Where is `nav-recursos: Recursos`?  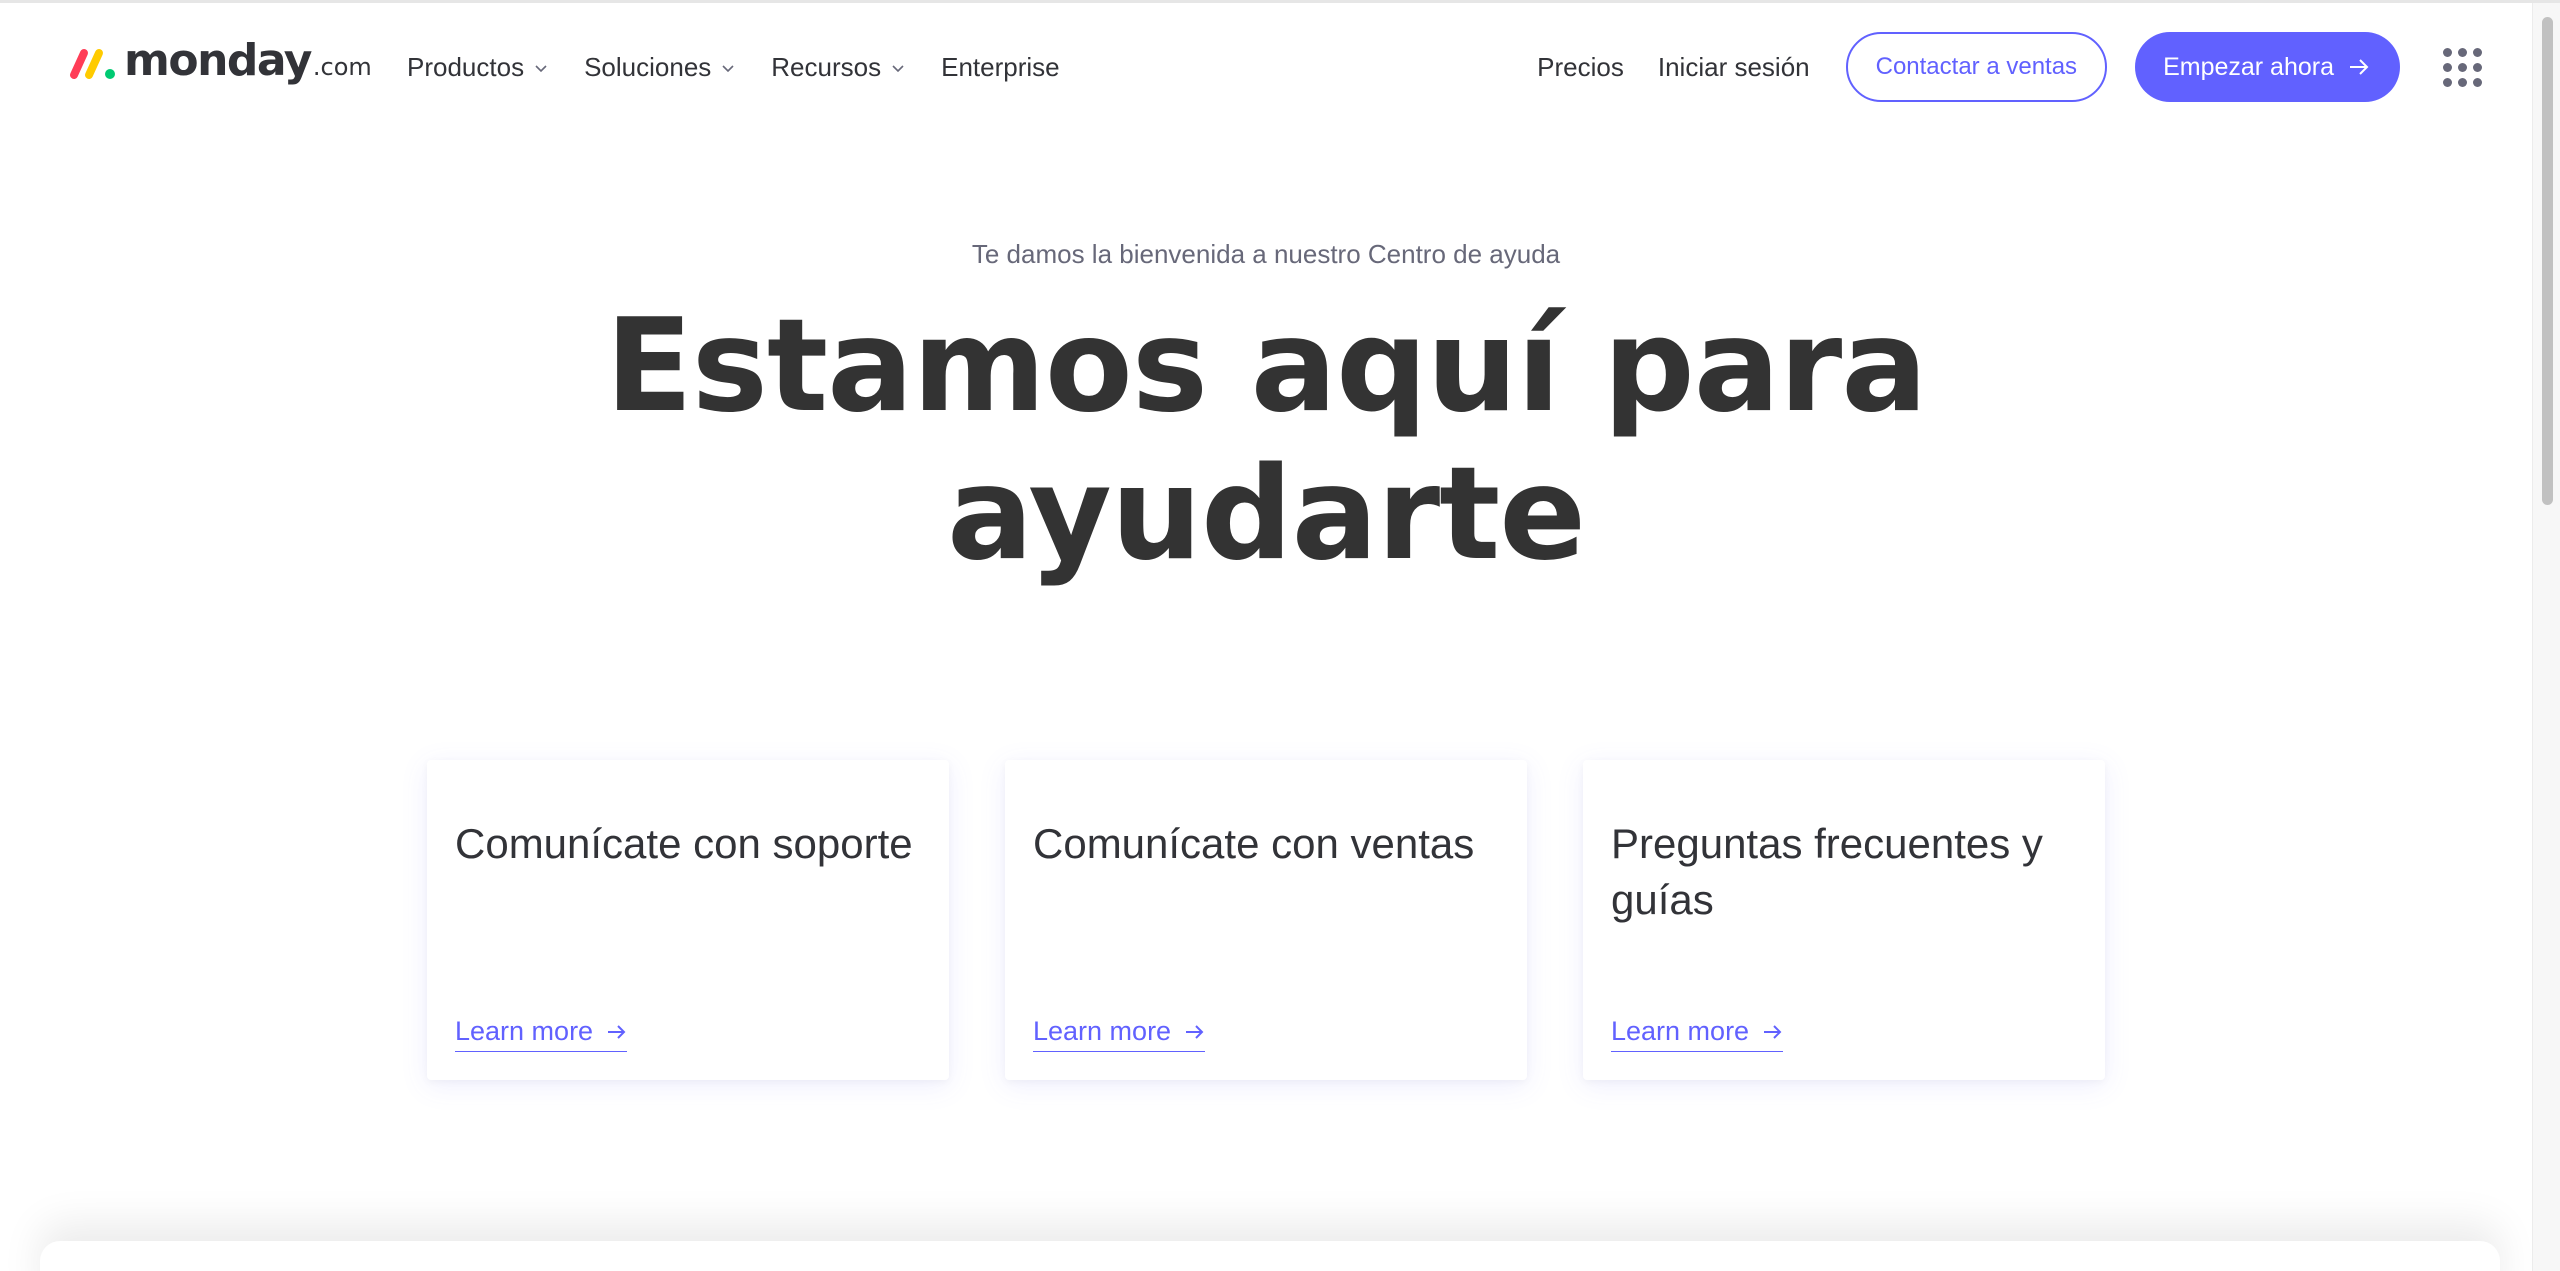
nav-recursos: Recursos is located at coordinates (838, 67).